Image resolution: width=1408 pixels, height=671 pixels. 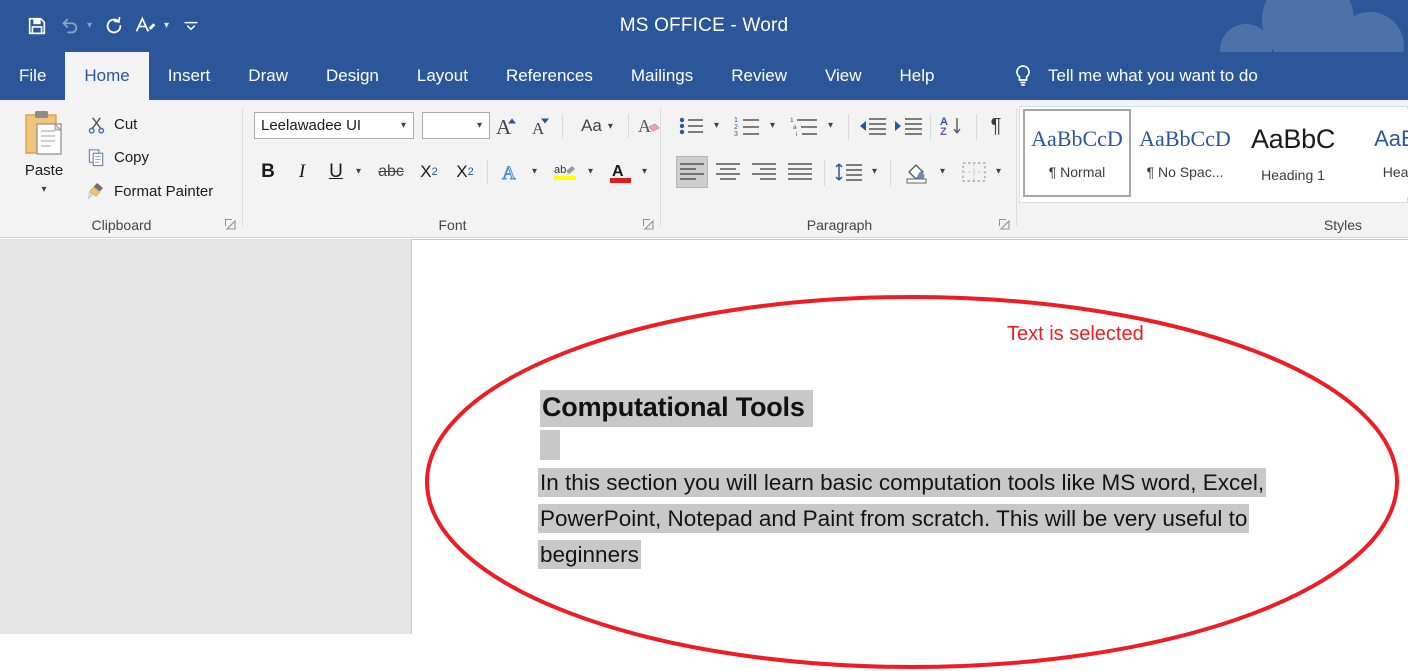 What do you see at coordinates (1077, 153) in the screenshot?
I see `style-item-normal: AaBbCcD ¶ Normal` at bounding box center [1077, 153].